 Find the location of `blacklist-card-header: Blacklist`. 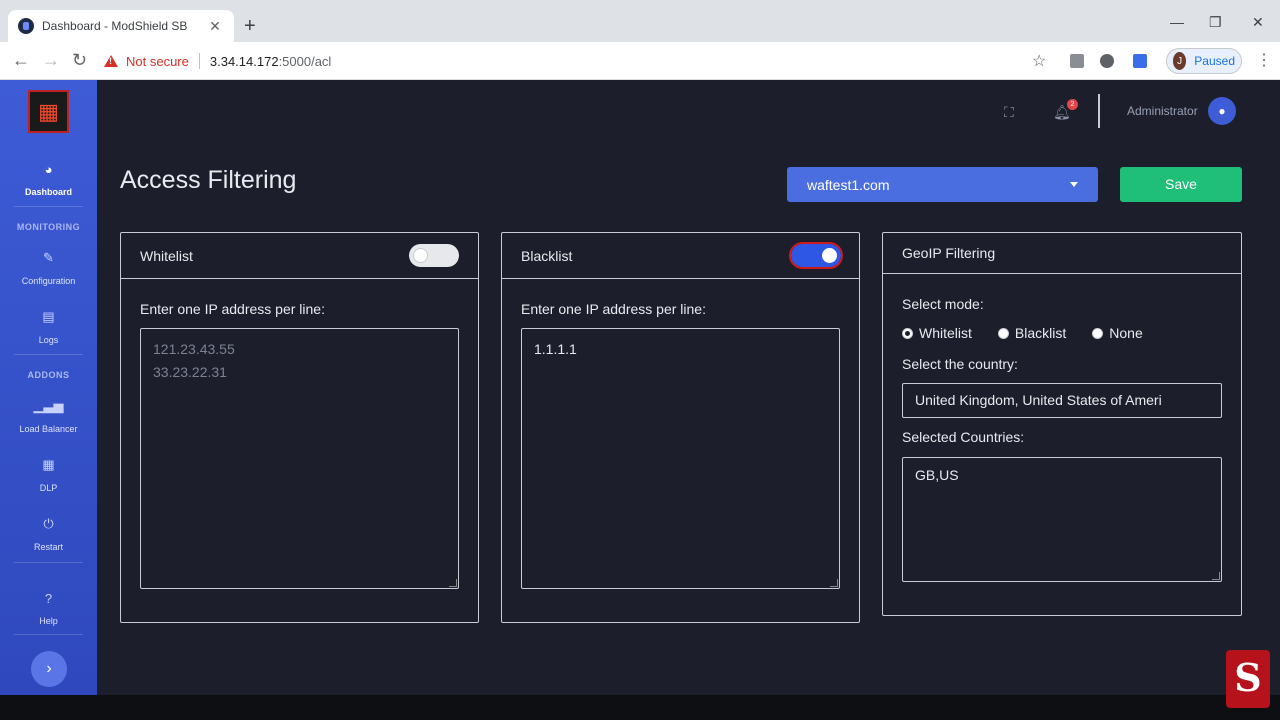

blacklist-card-header: Blacklist is located at coordinates (680, 256).